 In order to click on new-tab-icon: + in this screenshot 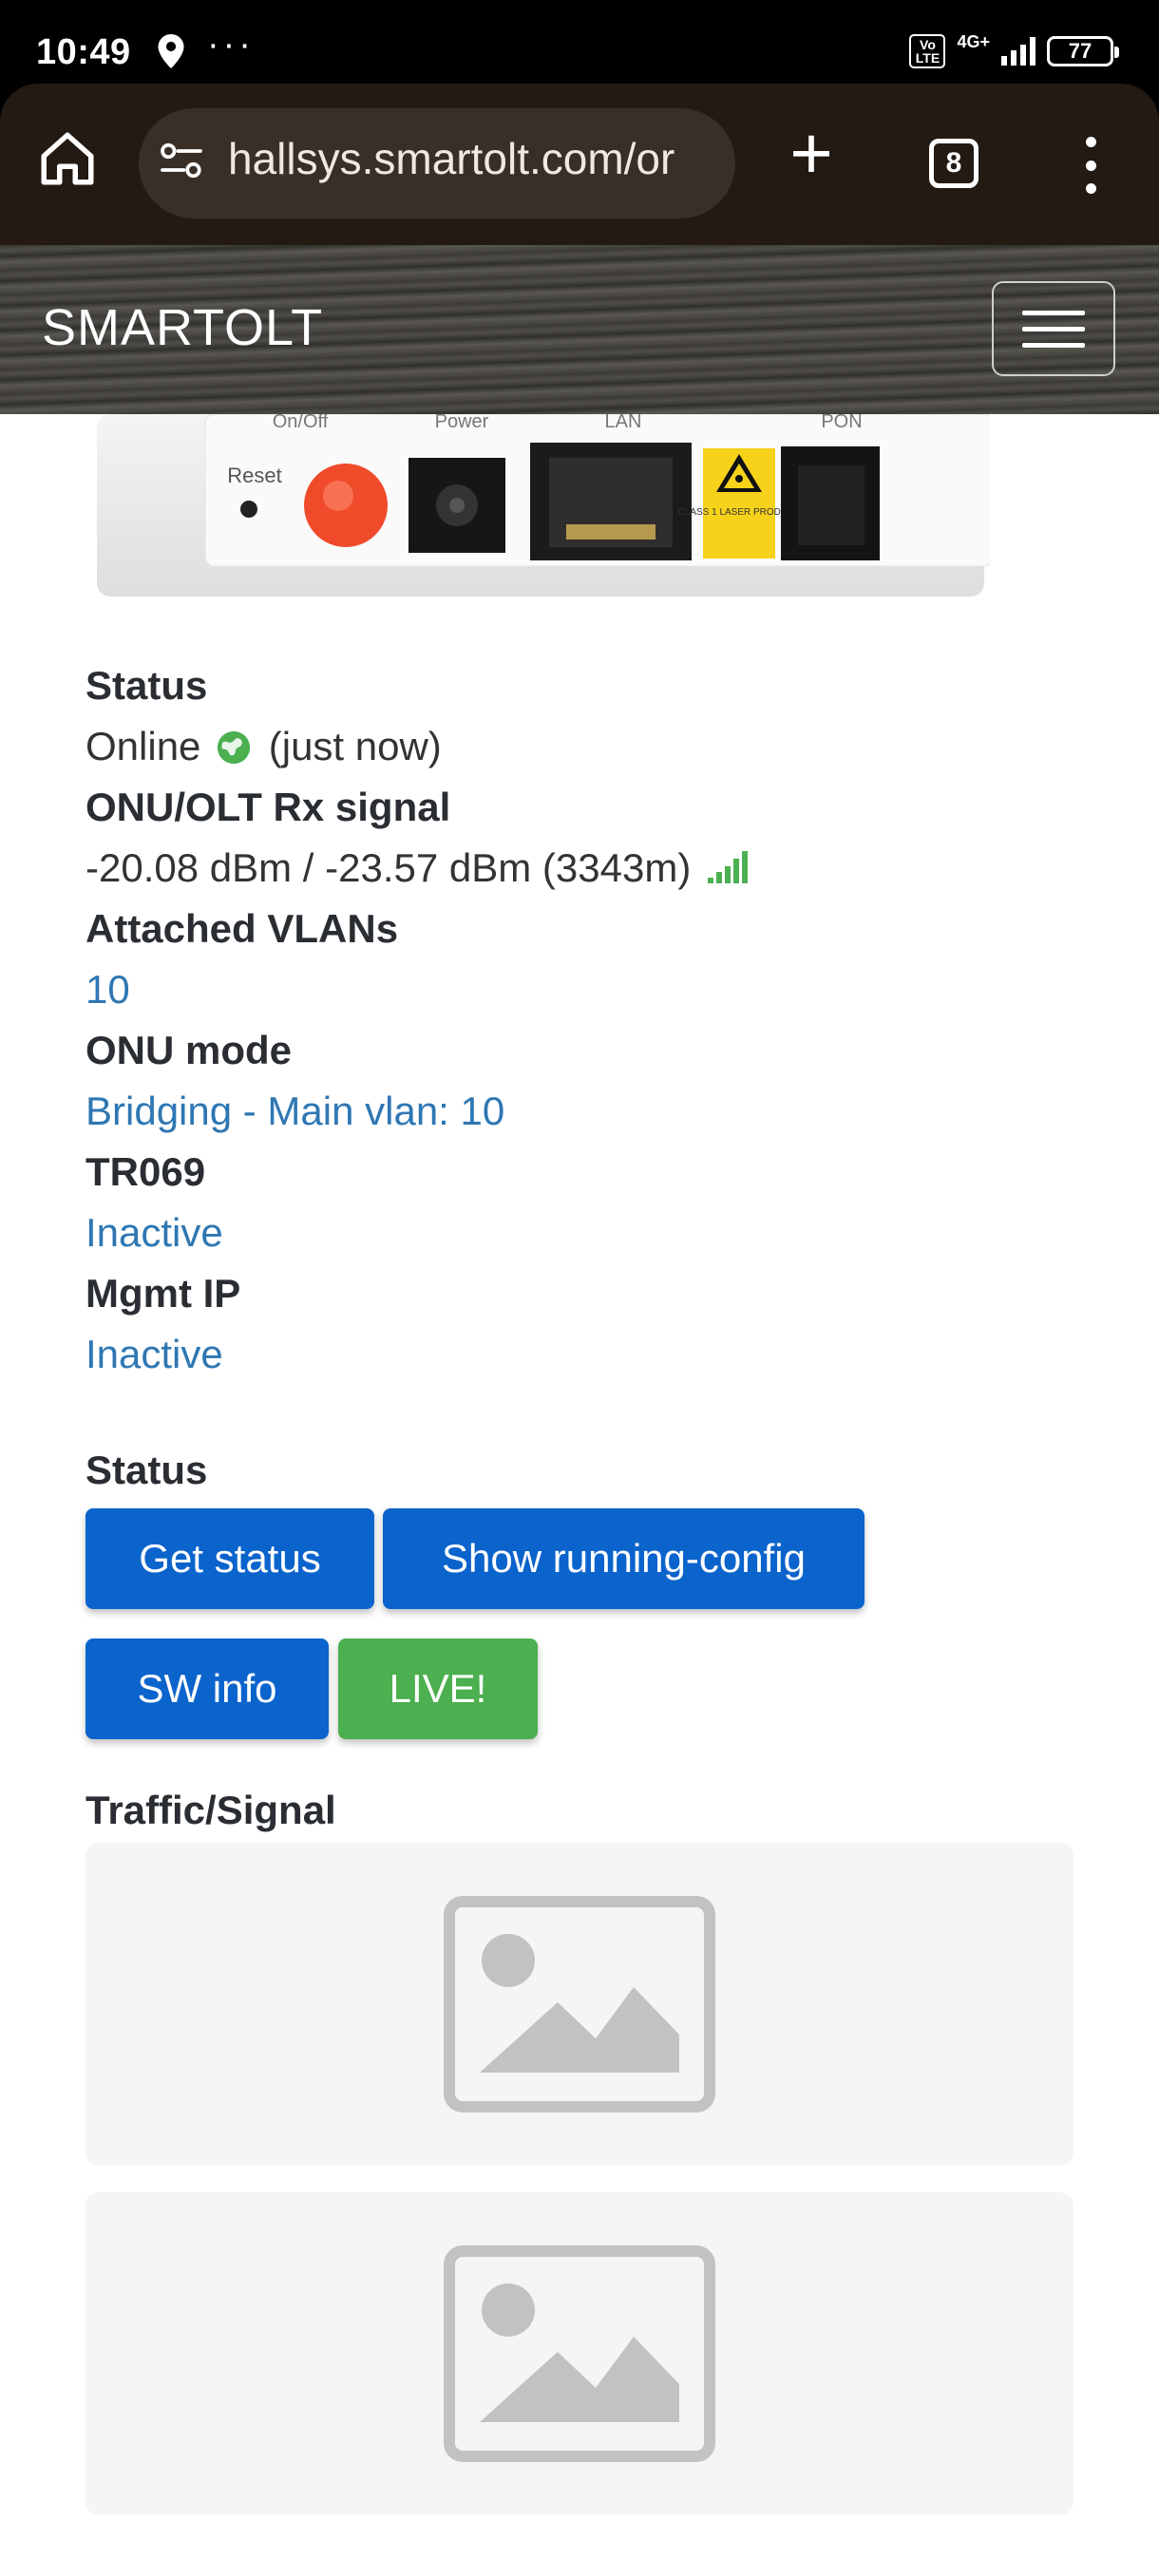, I will do `click(811, 153)`.